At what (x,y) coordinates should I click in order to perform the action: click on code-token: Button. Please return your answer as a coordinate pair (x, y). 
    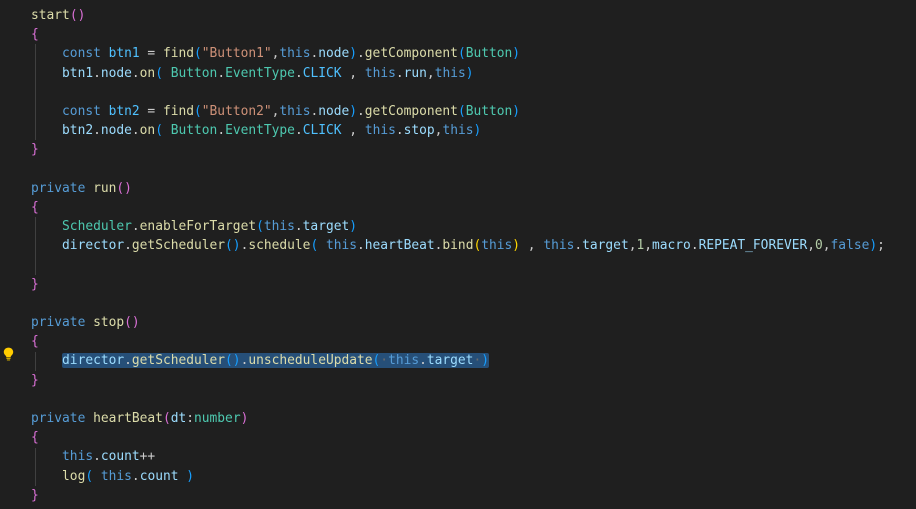
    Looking at the image, I should click on (194, 131).